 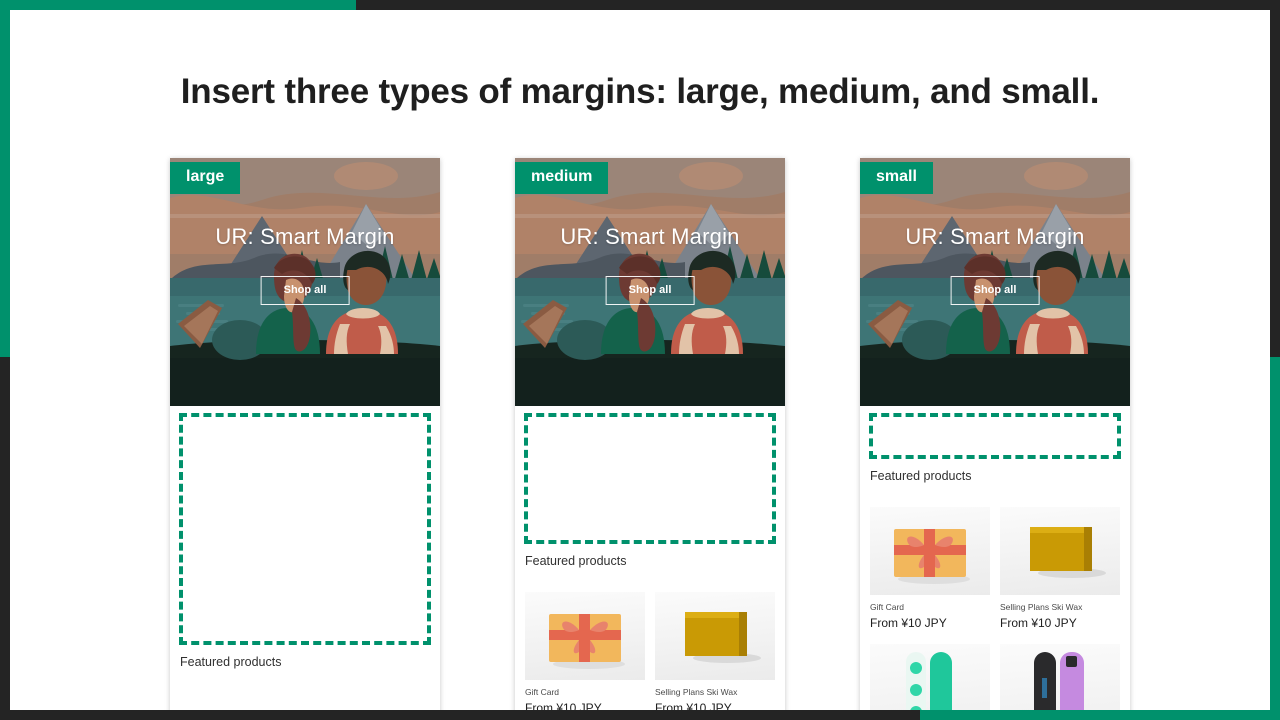 What do you see at coordinates (896, 178) in the screenshot?
I see `margin-size-badge: small` at bounding box center [896, 178].